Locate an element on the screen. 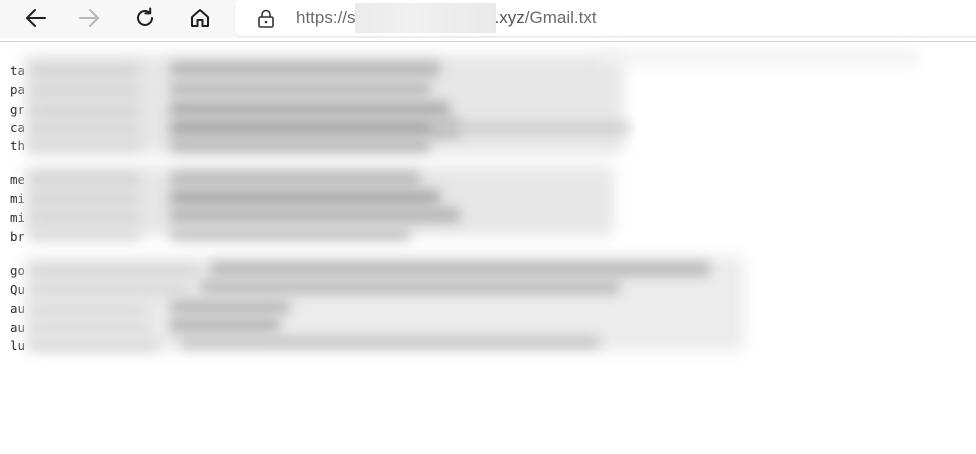  arrow-right-icon is located at coordinates (89, 18).